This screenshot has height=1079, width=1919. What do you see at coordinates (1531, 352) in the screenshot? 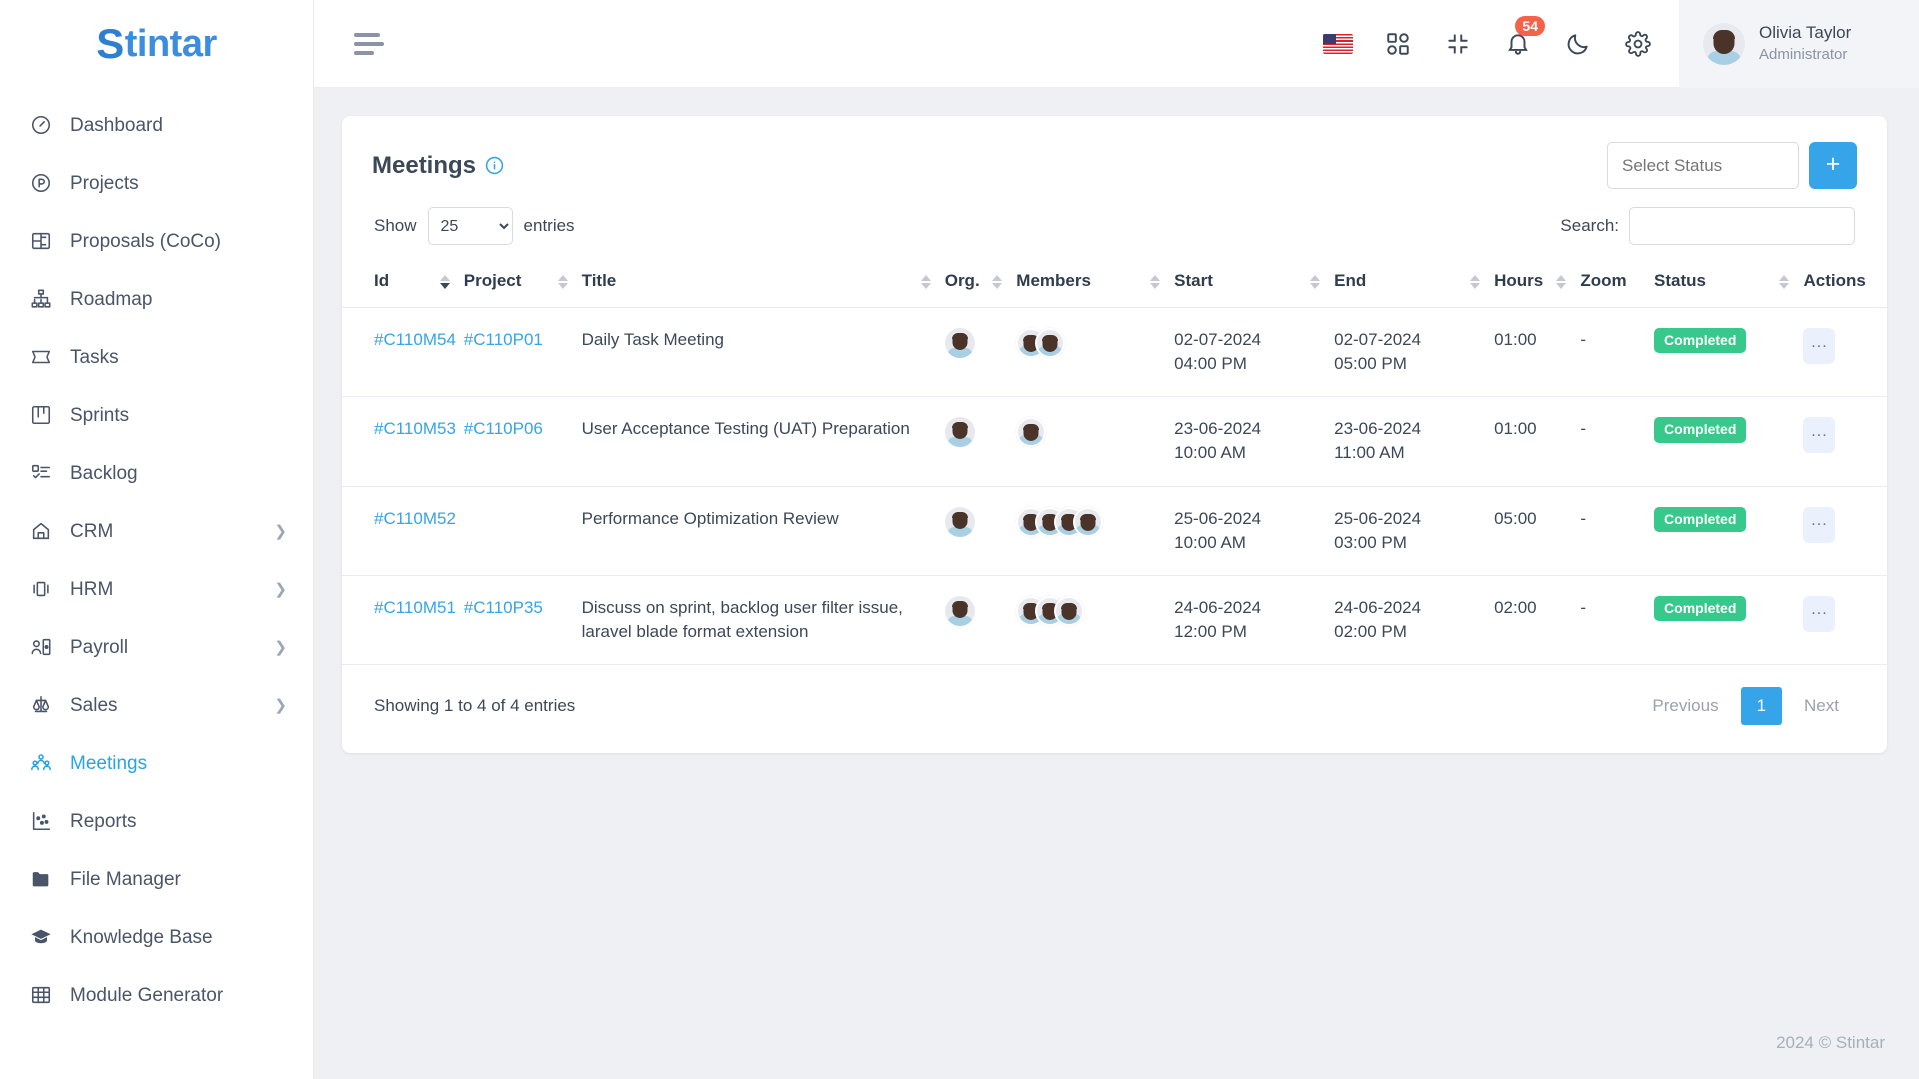
I see `cell-hours: 01:00` at bounding box center [1531, 352].